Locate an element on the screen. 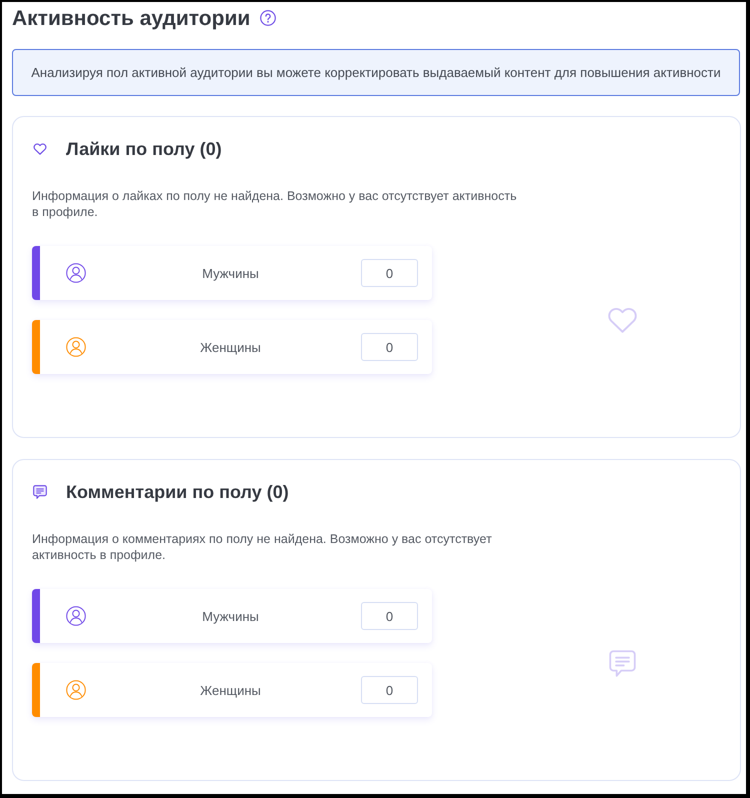 The width and height of the screenshot is (750, 798). section-title: Лайки по полу (0) is located at coordinates (144, 149).